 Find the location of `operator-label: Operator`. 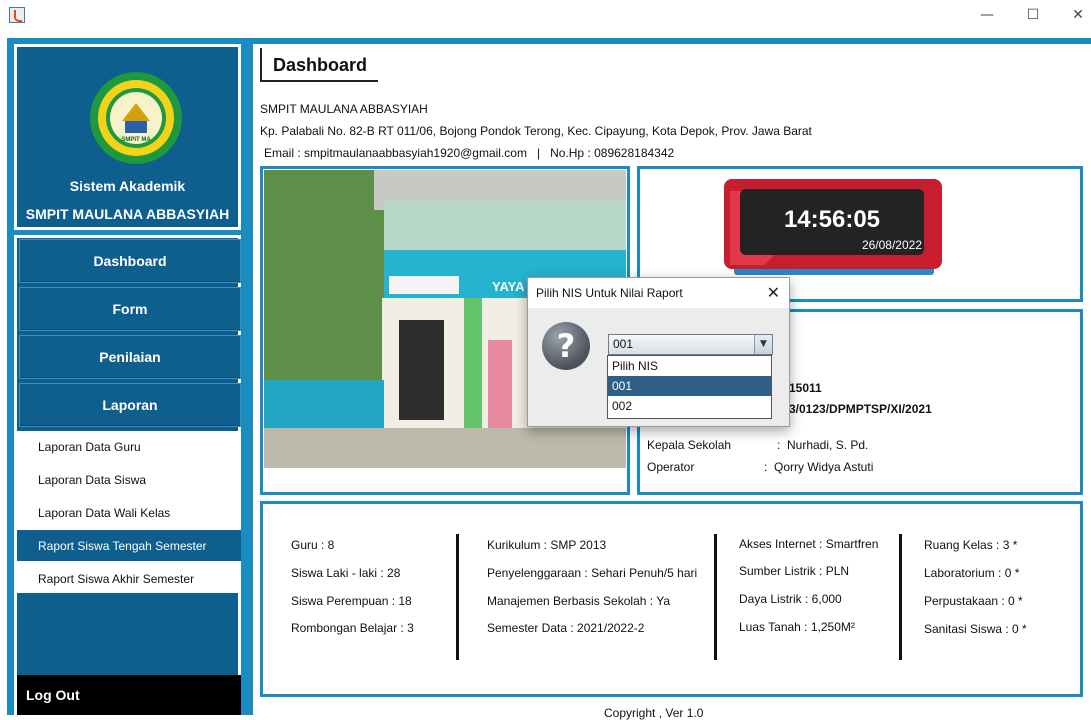

operator-label: Operator is located at coordinates (671, 467).